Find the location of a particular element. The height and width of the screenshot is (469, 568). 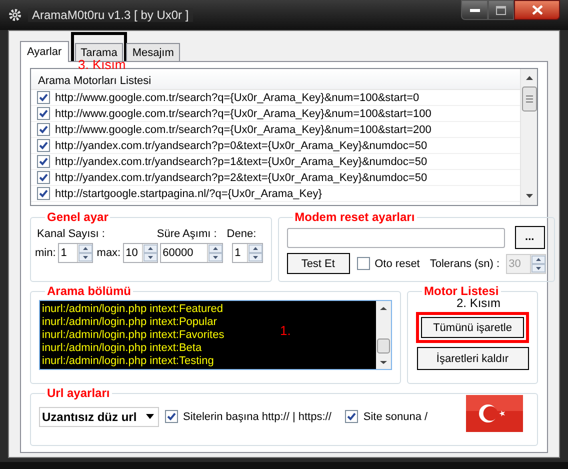

maximize-icon is located at coordinates (501, 10).